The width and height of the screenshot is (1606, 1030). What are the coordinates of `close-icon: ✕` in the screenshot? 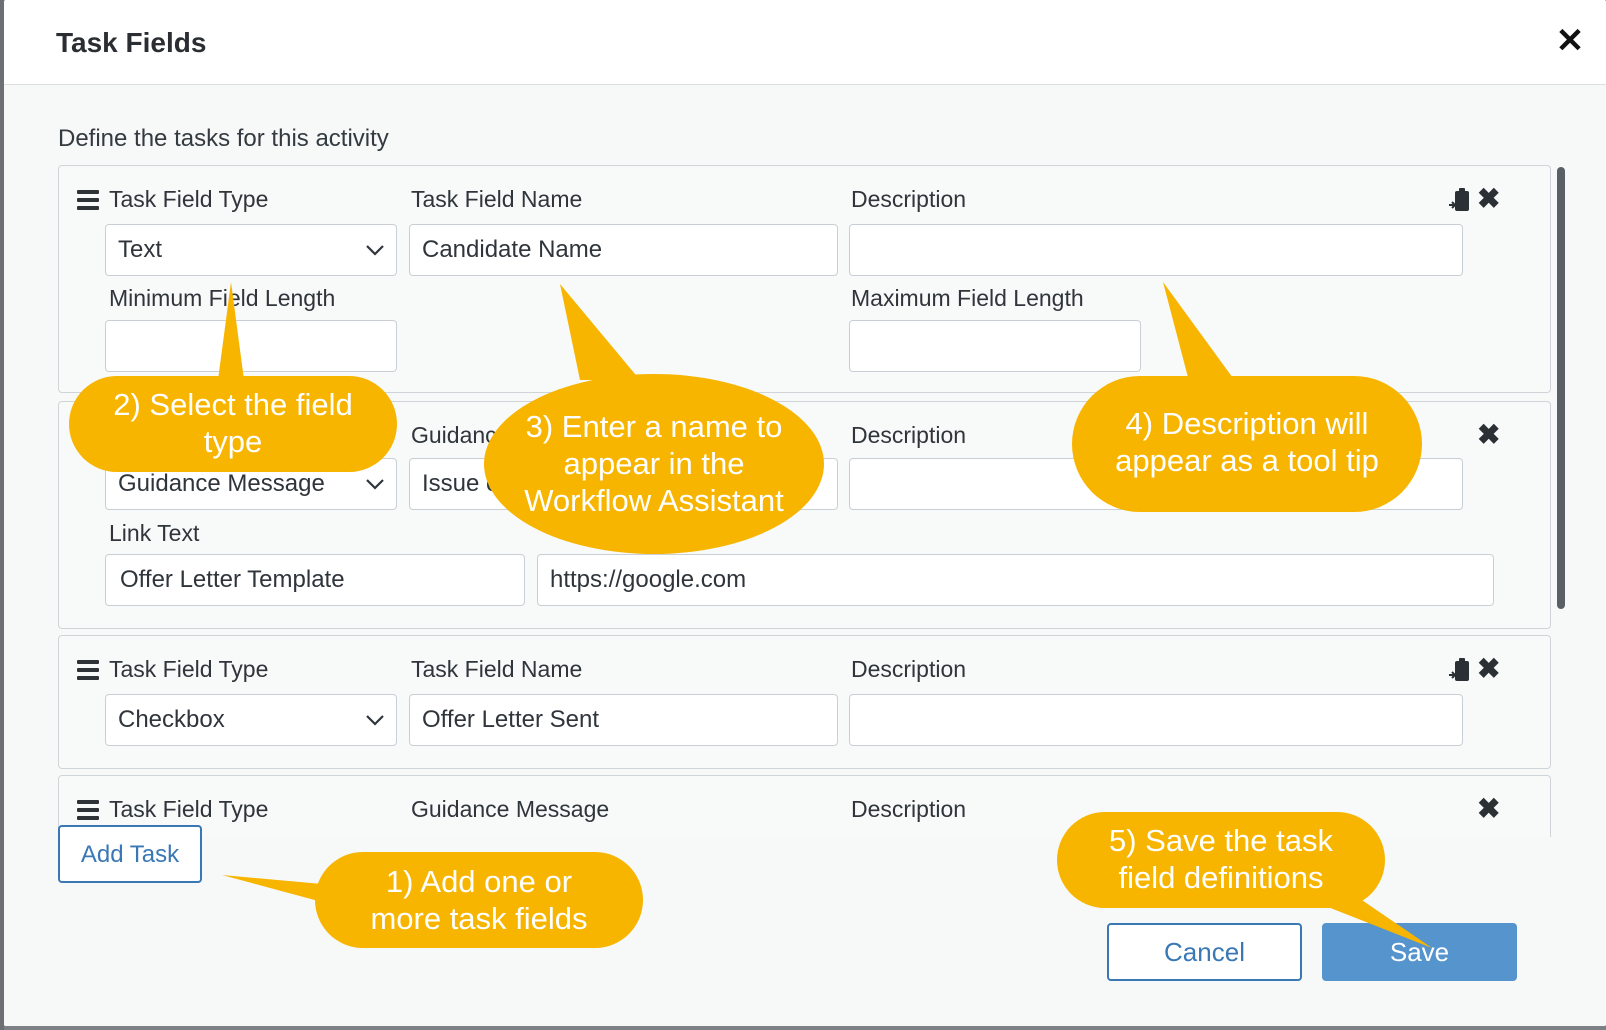 It's located at (1570, 41).